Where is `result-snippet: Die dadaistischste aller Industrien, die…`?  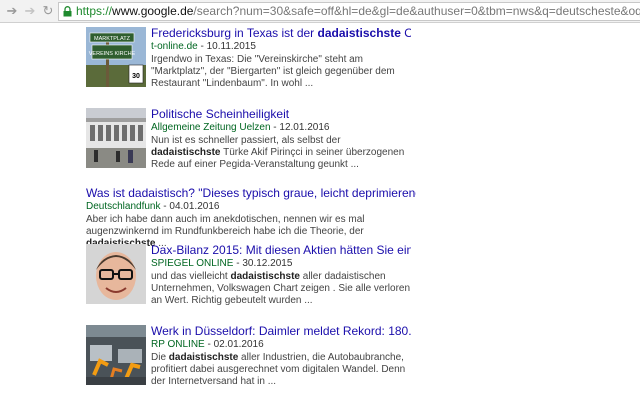
result-snippet: Die dadaistischste aller Industrien, die… is located at coordinates (278, 369).